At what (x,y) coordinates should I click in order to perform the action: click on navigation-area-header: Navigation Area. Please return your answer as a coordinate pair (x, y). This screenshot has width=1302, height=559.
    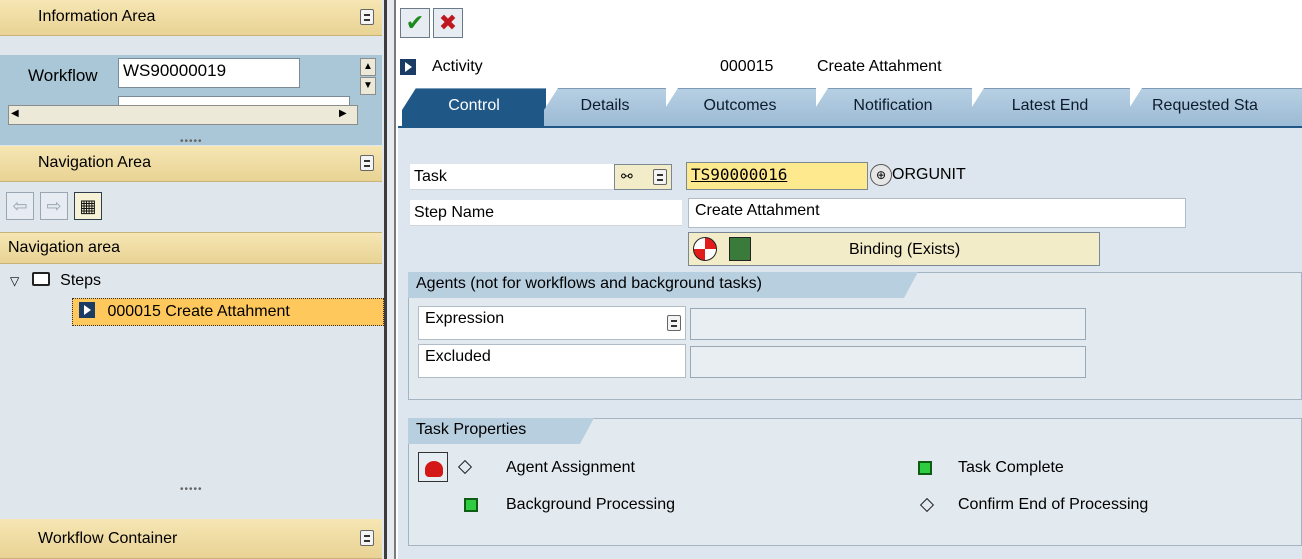
    Looking at the image, I should click on (191, 164).